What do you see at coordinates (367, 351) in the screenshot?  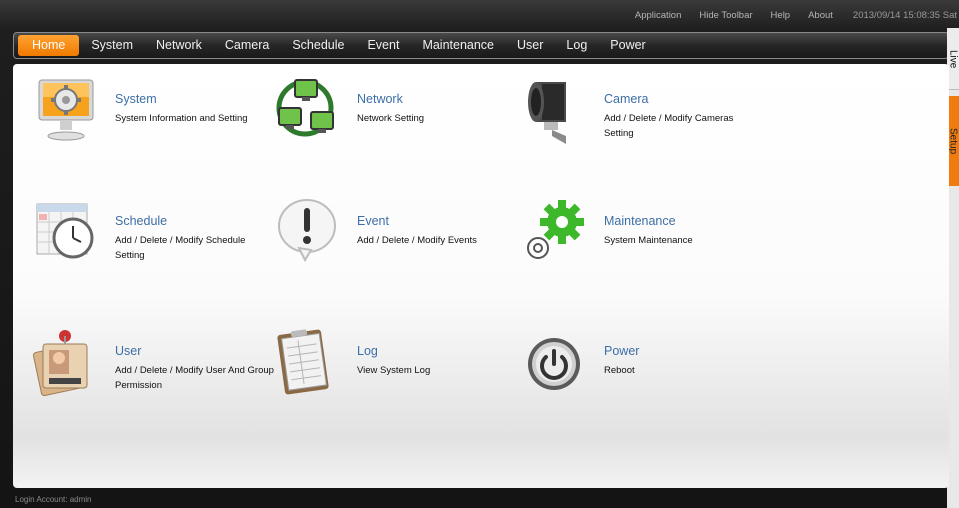 I see `tile-log-title: Log` at bounding box center [367, 351].